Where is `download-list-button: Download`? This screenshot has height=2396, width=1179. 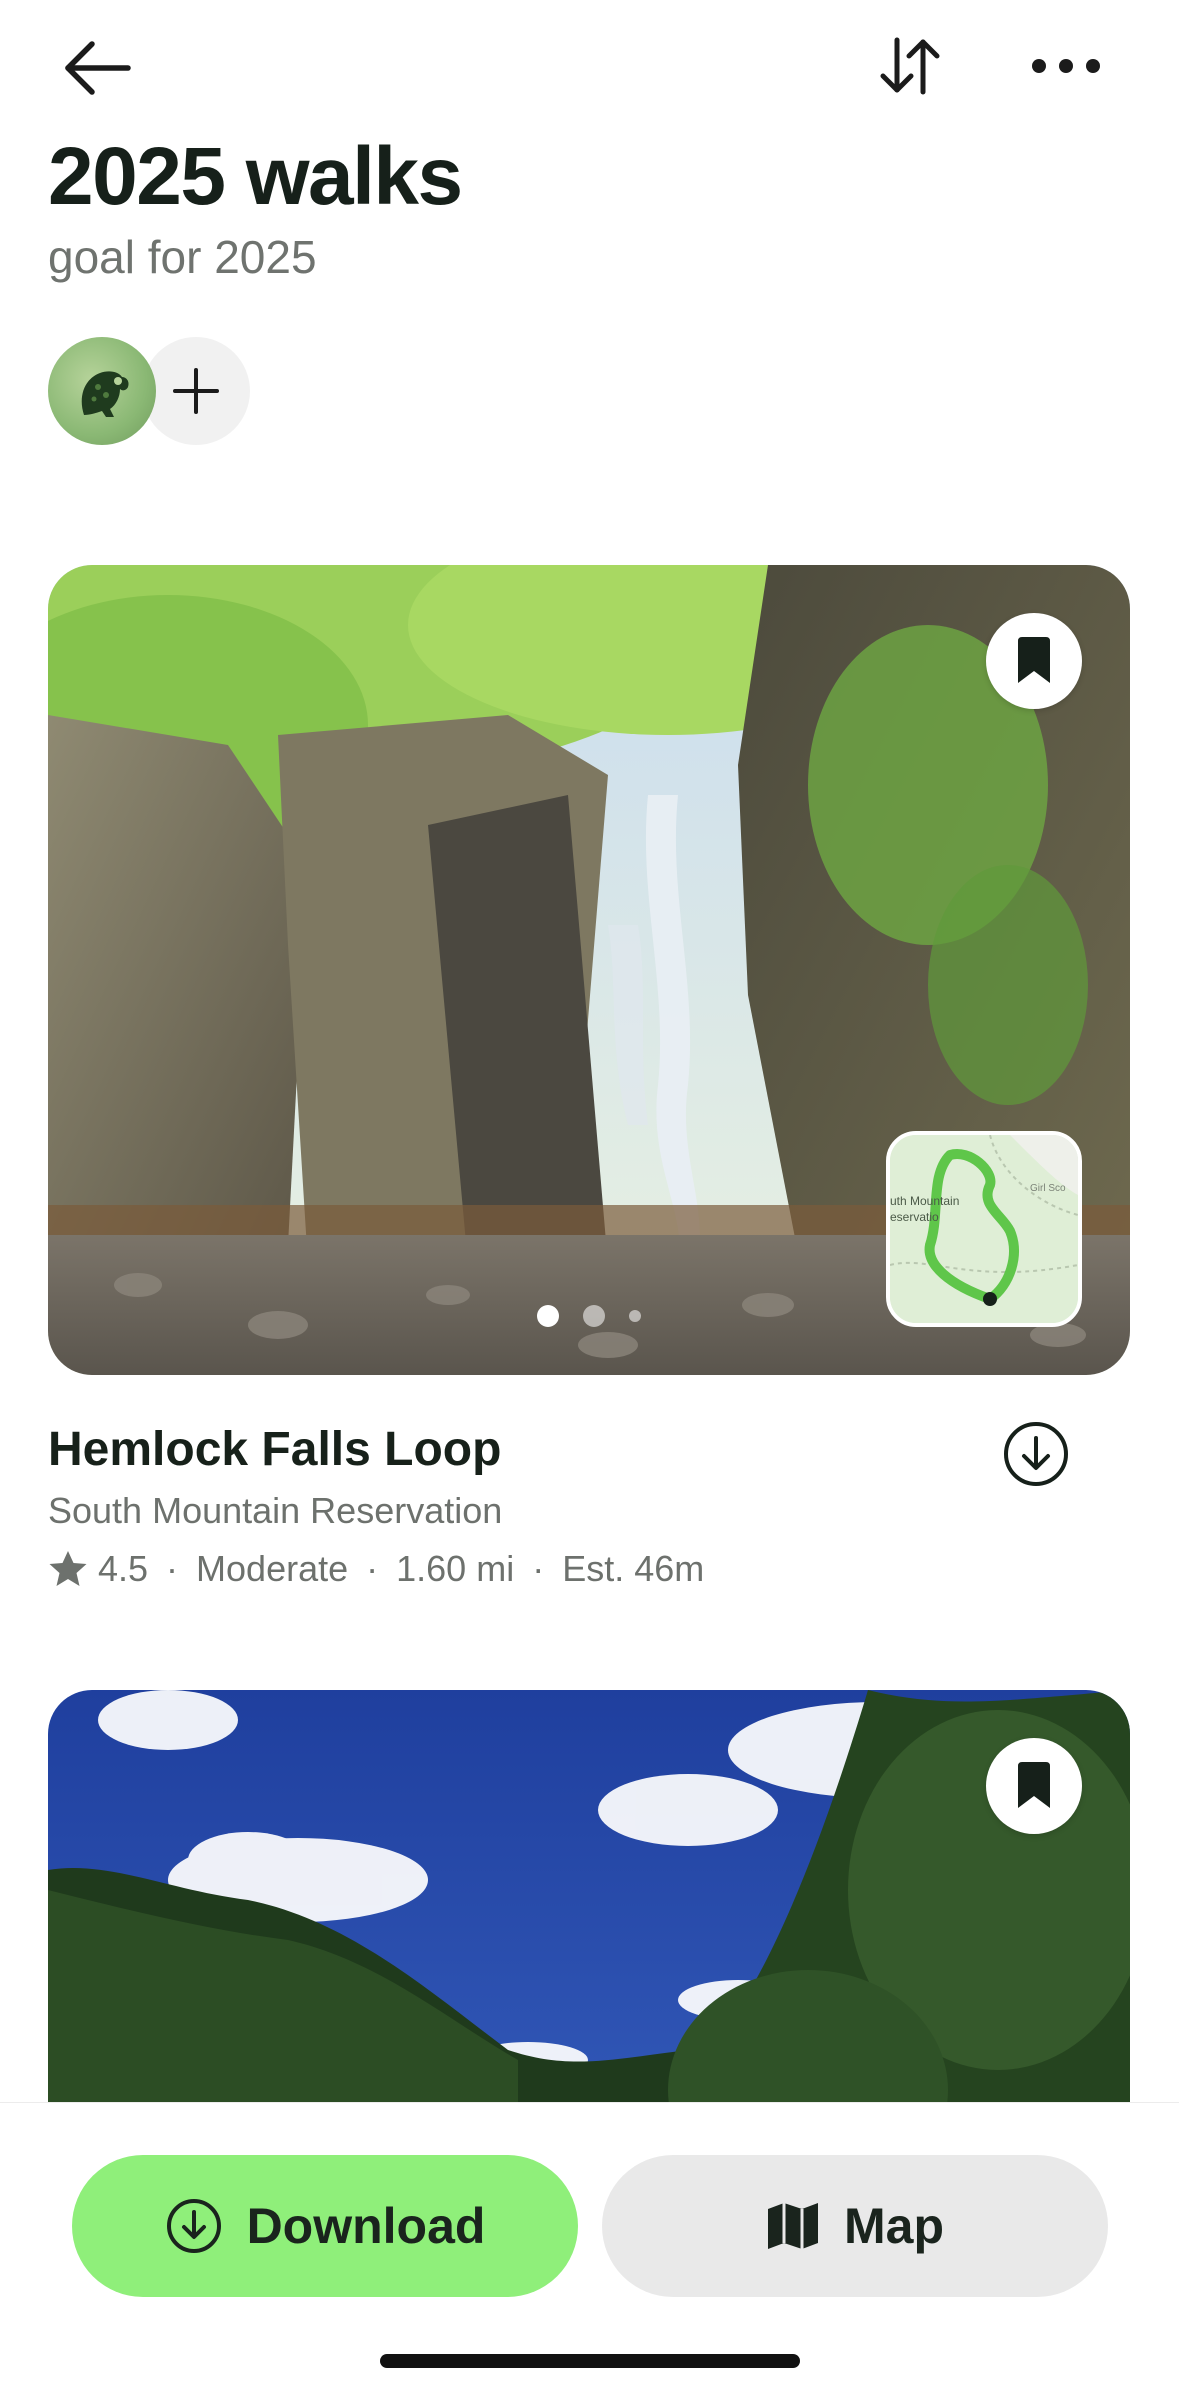
download-list-button: Download is located at coordinates (325, 2226).